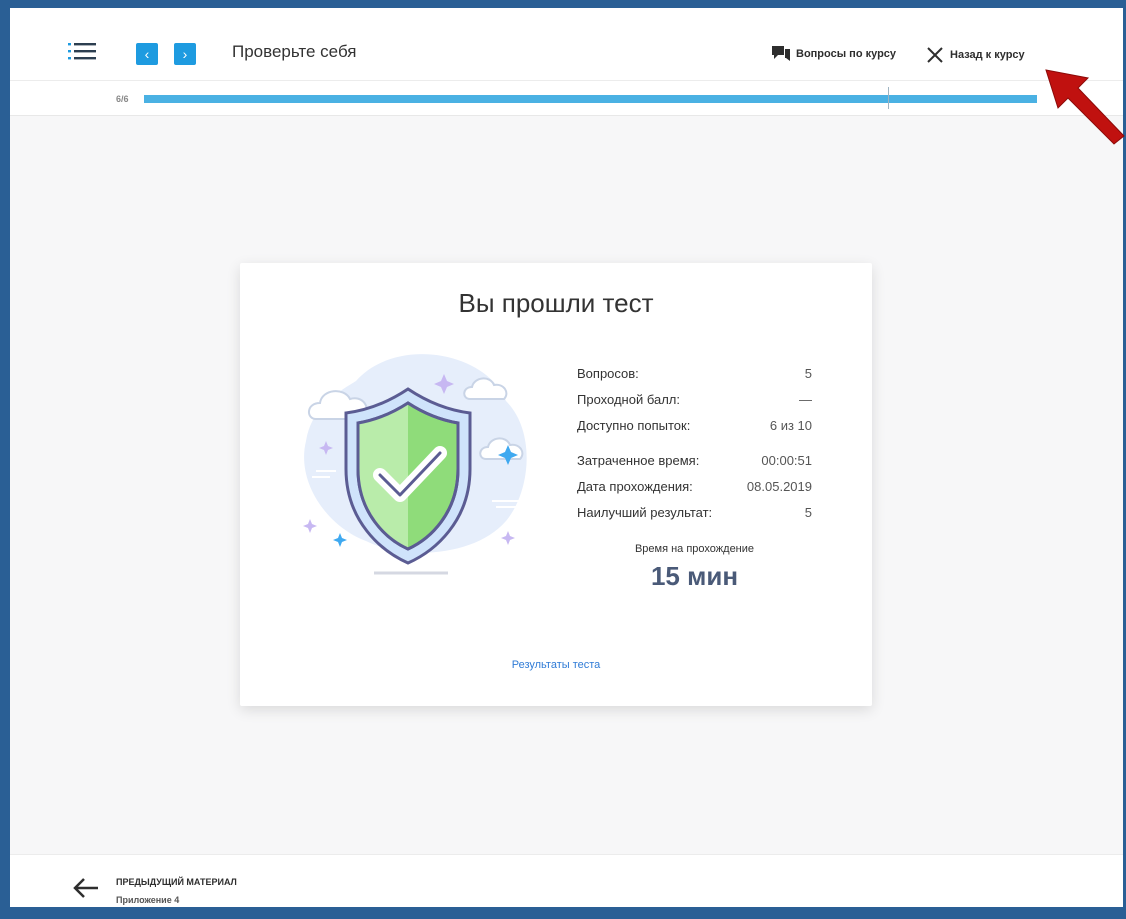 This screenshot has height=919, width=1126. Describe the element at coordinates (122, 99) in the screenshot. I see `progress-label: 6/6` at that location.